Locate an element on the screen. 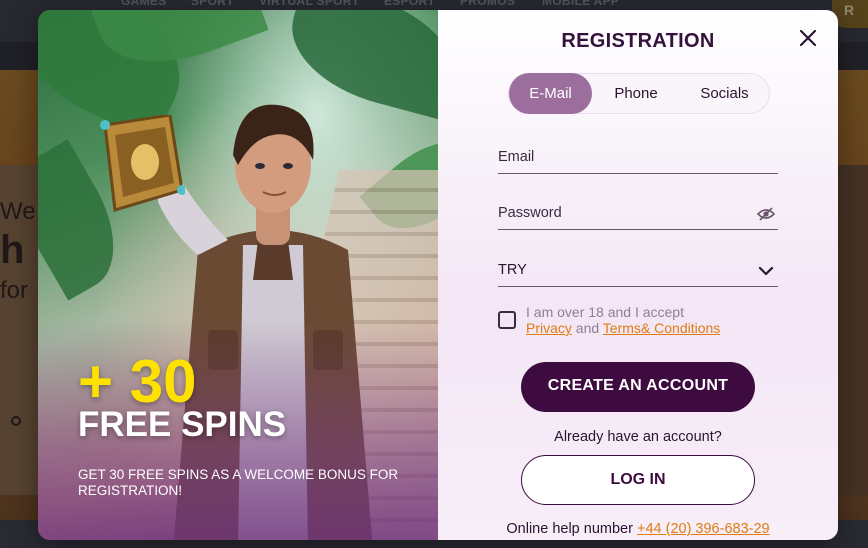 The width and height of the screenshot is (868, 548). age-consent-checkbox is located at coordinates (507, 320).